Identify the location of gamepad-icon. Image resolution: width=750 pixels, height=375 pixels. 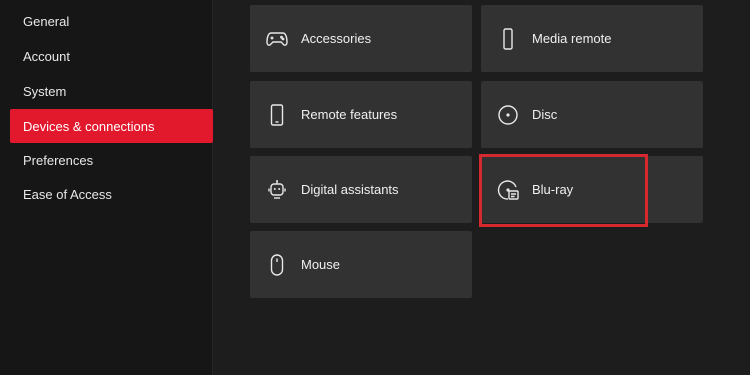
(277, 39).